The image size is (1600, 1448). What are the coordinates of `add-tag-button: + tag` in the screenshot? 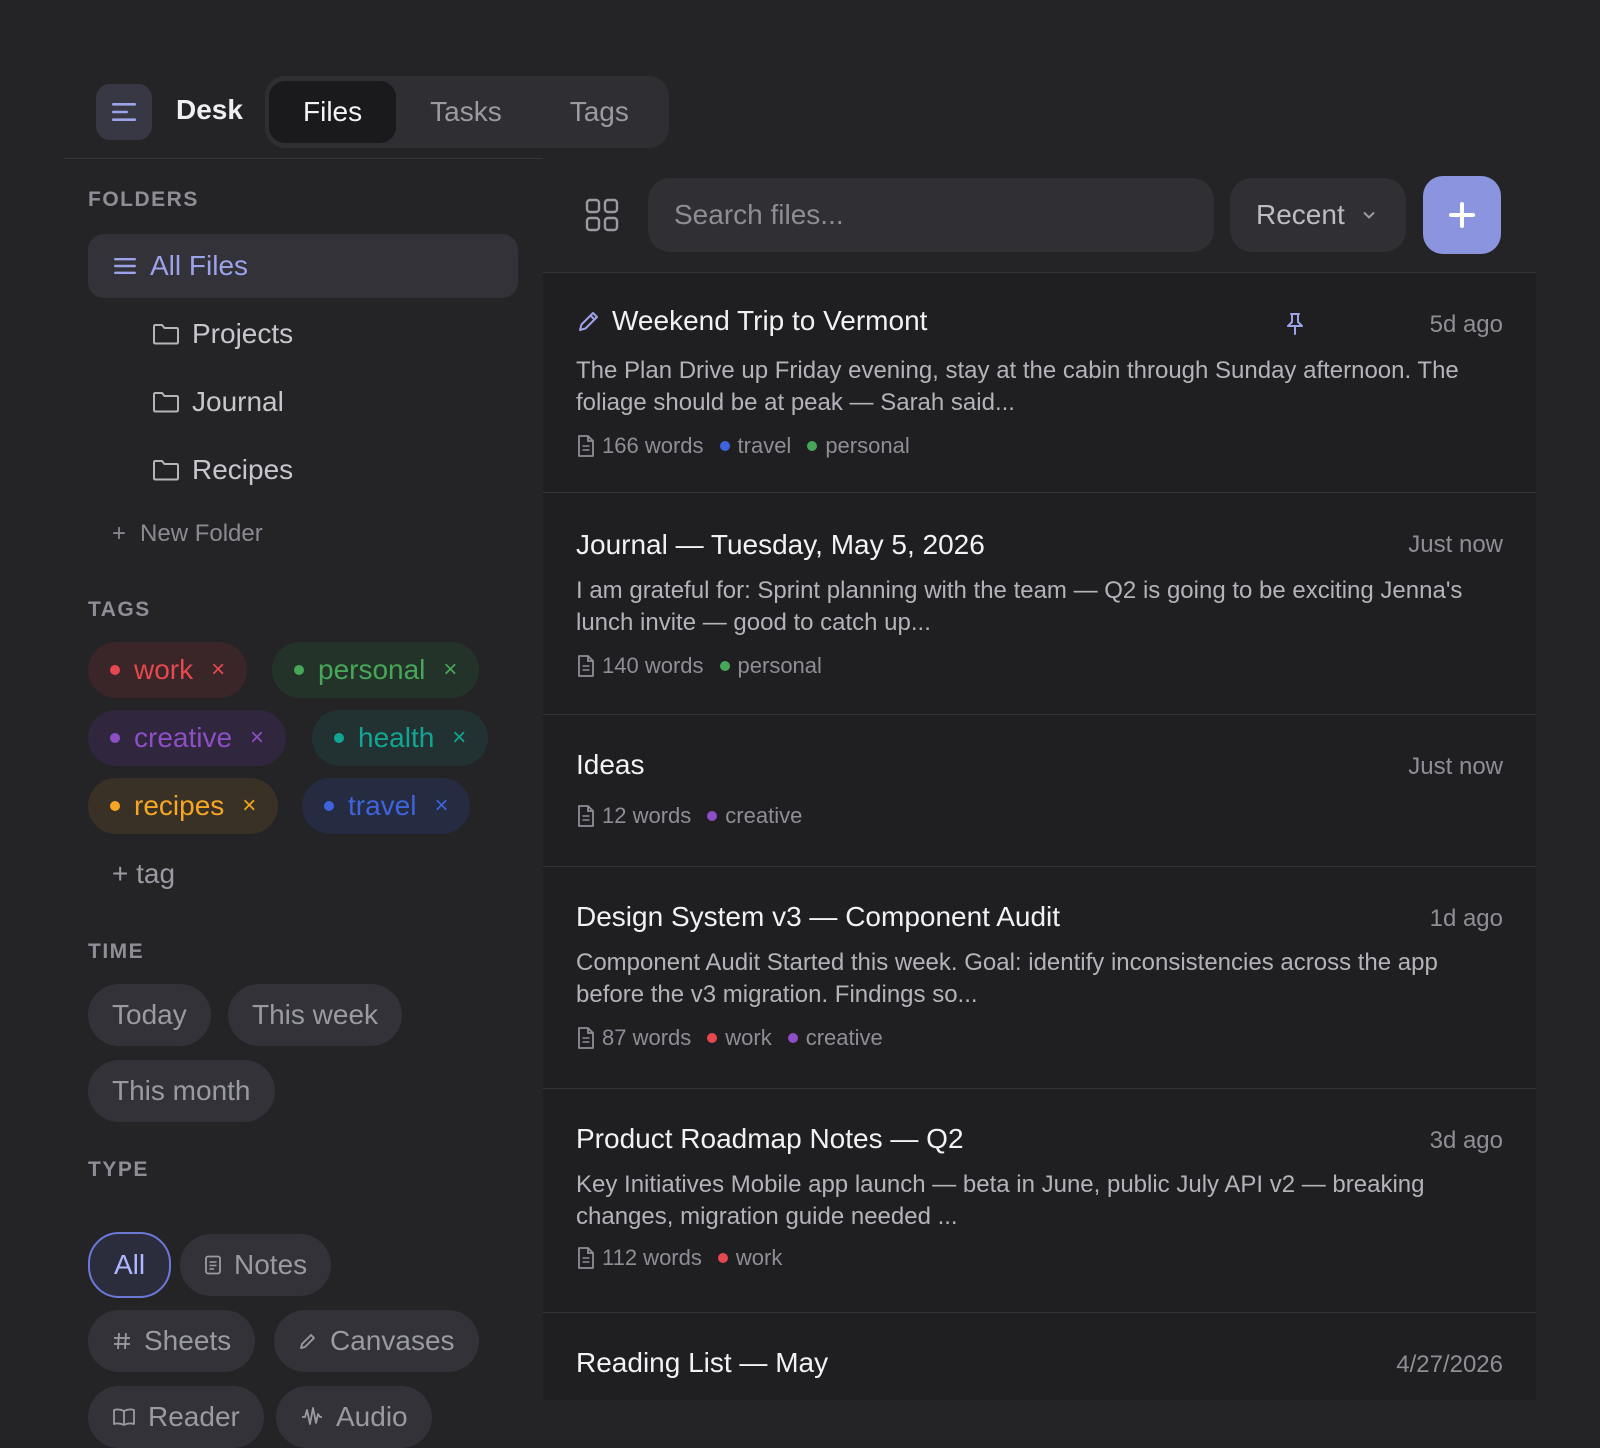 It's located at (143, 874).